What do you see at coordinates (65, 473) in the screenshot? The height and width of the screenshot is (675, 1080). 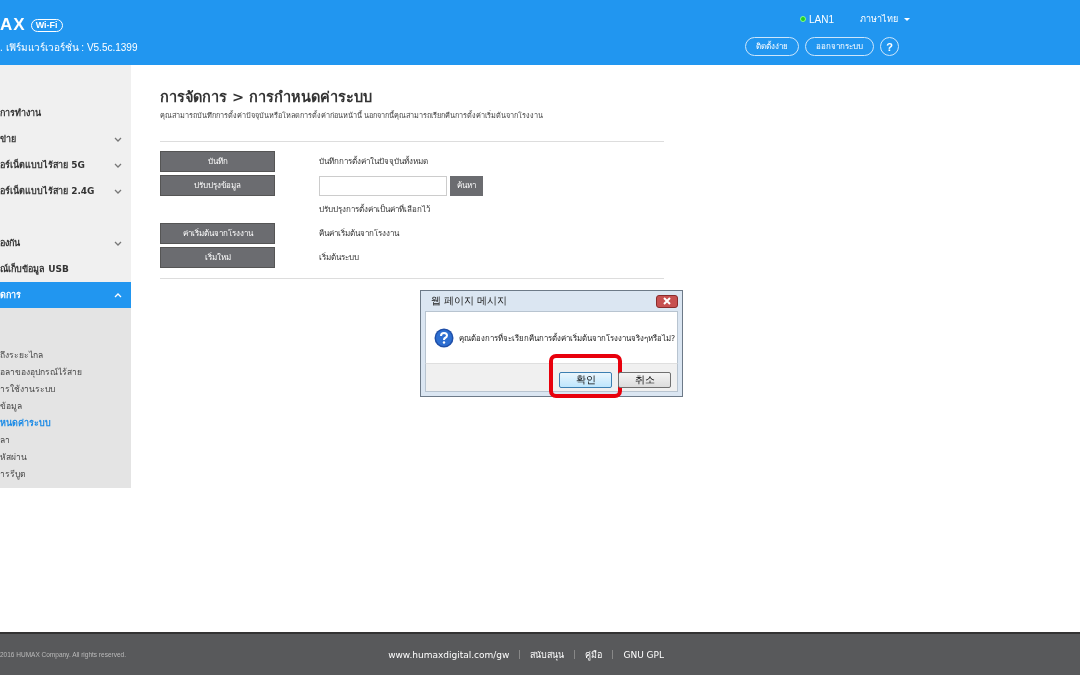 I see `submenu-item: ารรีบูต` at bounding box center [65, 473].